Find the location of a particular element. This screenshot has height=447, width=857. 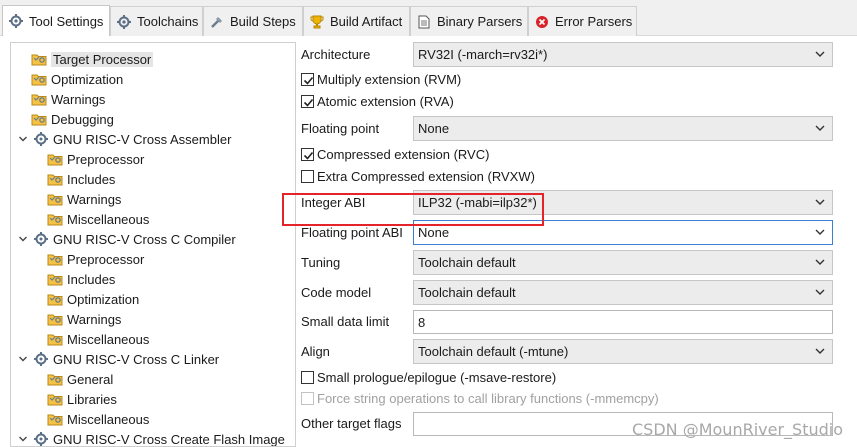

multiply-extension-checkbox: Multiply extension (RVM) is located at coordinates (381, 79).